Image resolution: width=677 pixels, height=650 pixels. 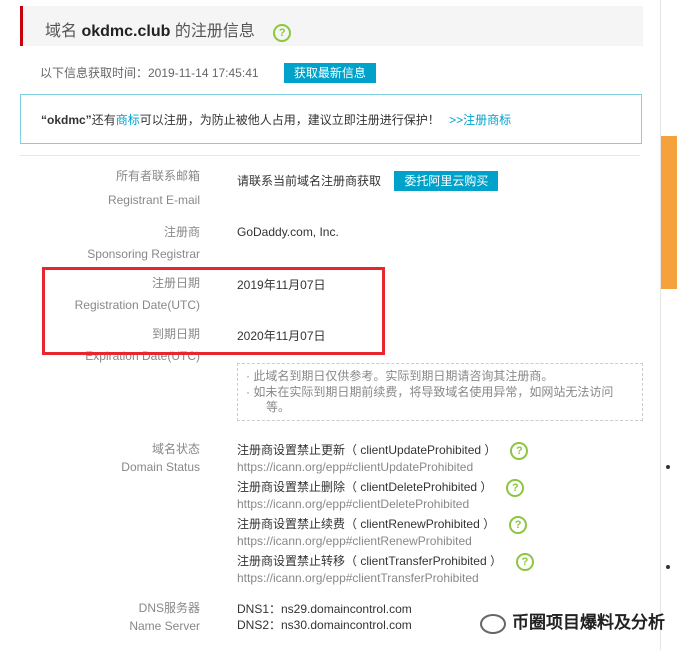 What do you see at coordinates (164, 626) in the screenshot?
I see `dns-label-en: Name Server` at bounding box center [164, 626].